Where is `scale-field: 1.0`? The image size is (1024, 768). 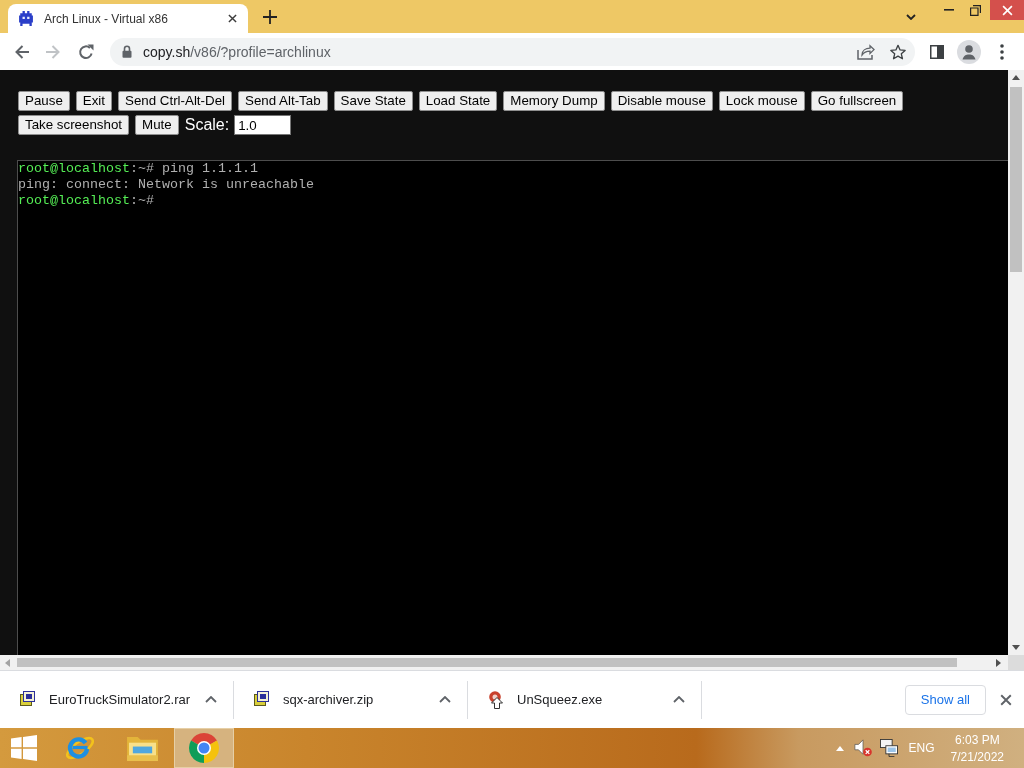
scale-field: 1.0 is located at coordinates (263, 125).